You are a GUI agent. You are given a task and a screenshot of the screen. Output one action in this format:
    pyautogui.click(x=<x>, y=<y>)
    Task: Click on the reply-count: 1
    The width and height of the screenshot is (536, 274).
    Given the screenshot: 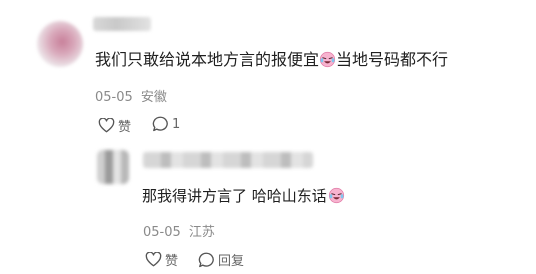 What is the action you would take?
    pyautogui.click(x=176, y=124)
    